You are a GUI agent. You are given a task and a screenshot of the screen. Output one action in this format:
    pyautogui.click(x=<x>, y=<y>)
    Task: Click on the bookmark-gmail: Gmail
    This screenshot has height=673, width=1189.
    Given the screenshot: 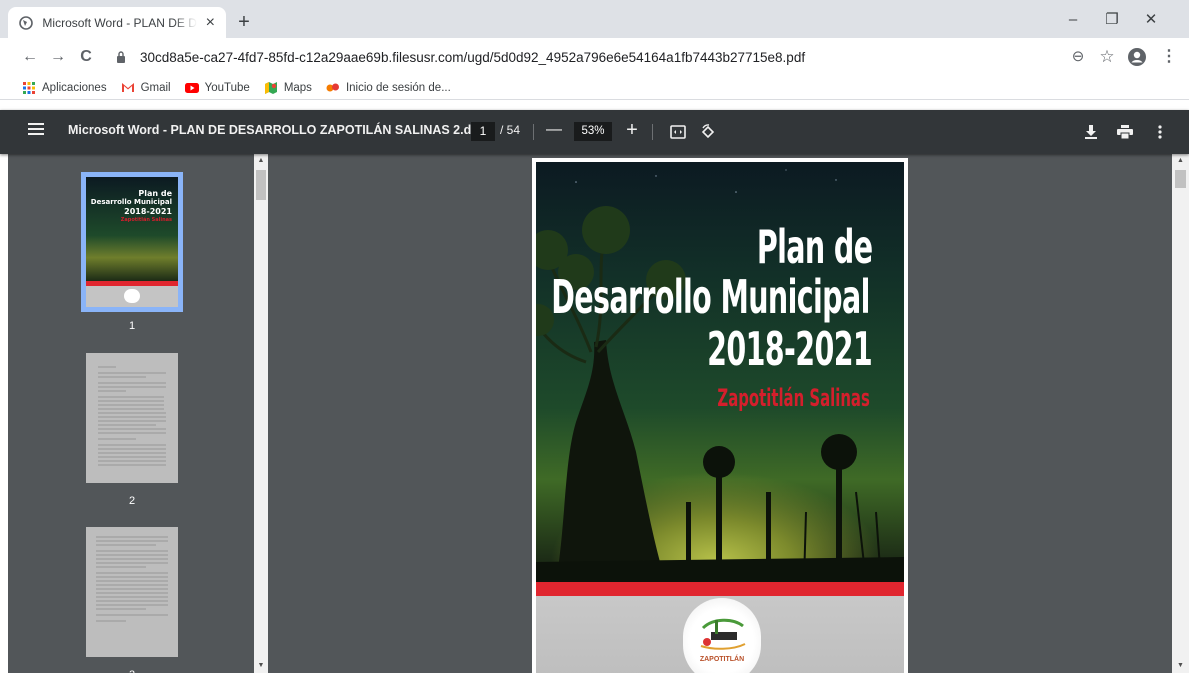 What is the action you would take?
    pyautogui.click(x=146, y=88)
    